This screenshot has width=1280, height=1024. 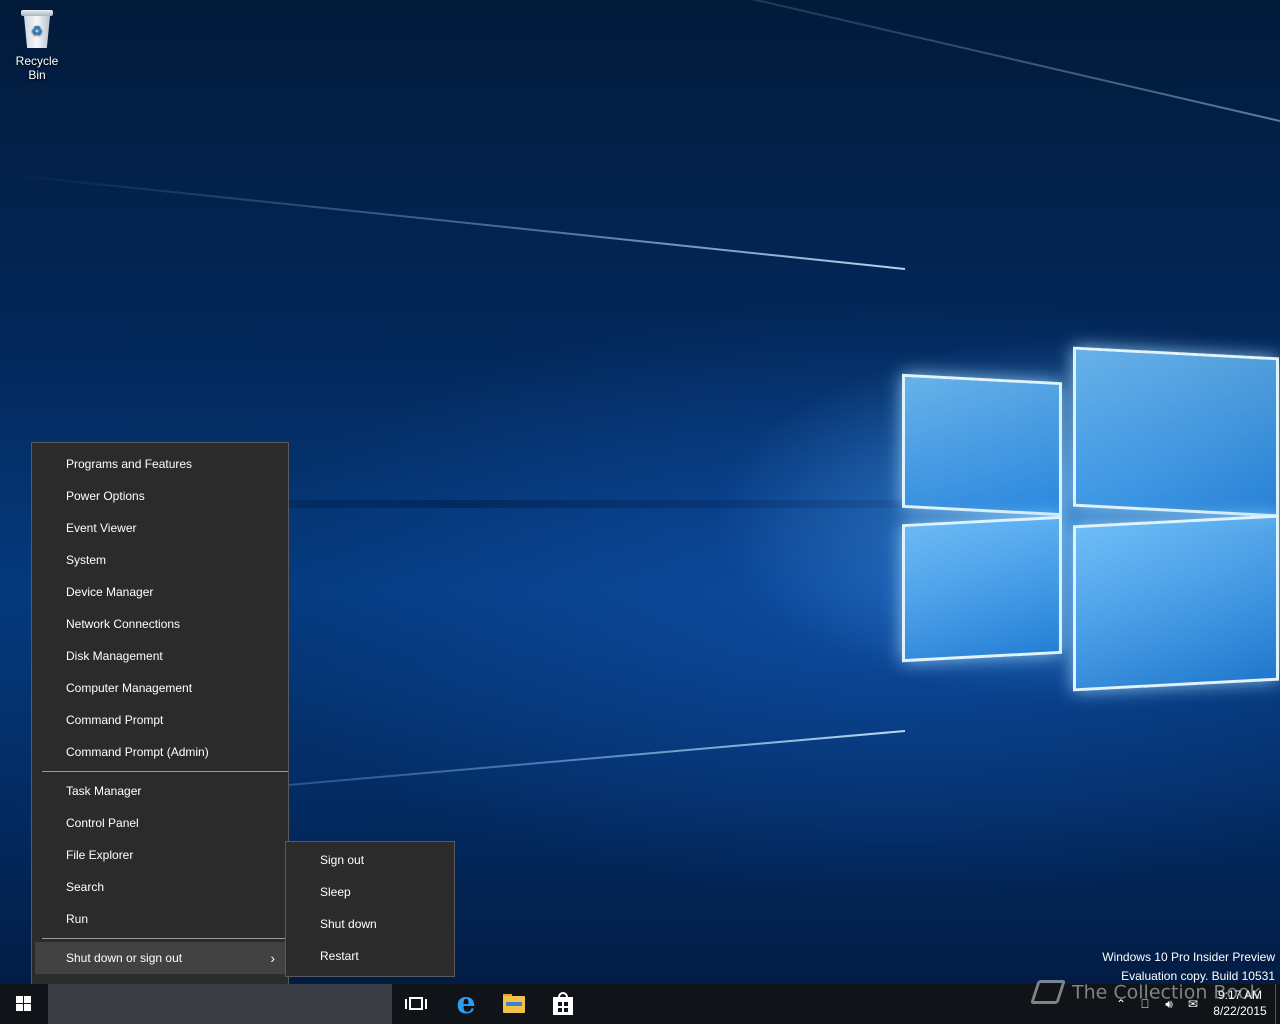 What do you see at coordinates (160, 823) in the screenshot?
I see `menu-item-control-panel: Control Panel` at bounding box center [160, 823].